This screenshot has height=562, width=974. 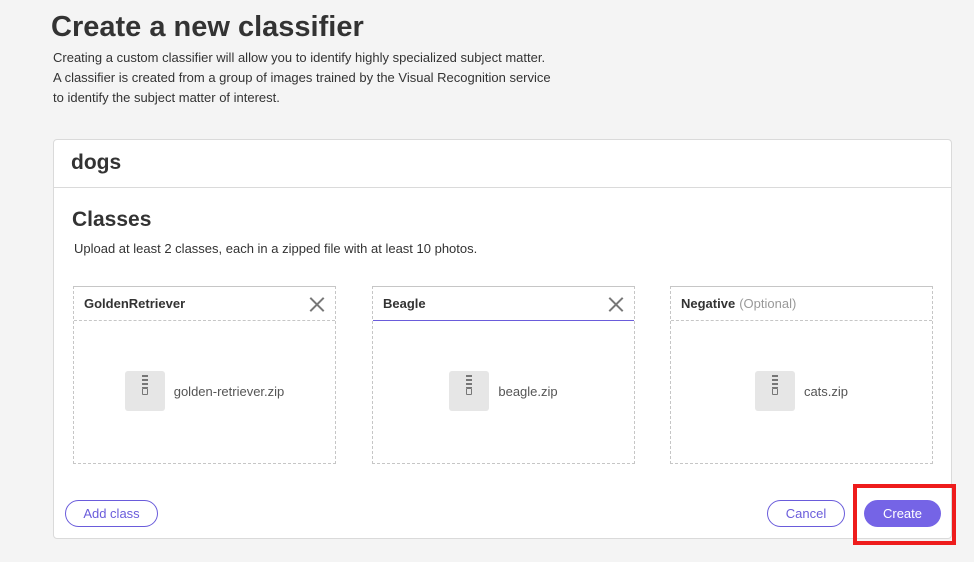 What do you see at coordinates (768, 303) in the screenshot?
I see `optional-label: (Optional)` at bounding box center [768, 303].